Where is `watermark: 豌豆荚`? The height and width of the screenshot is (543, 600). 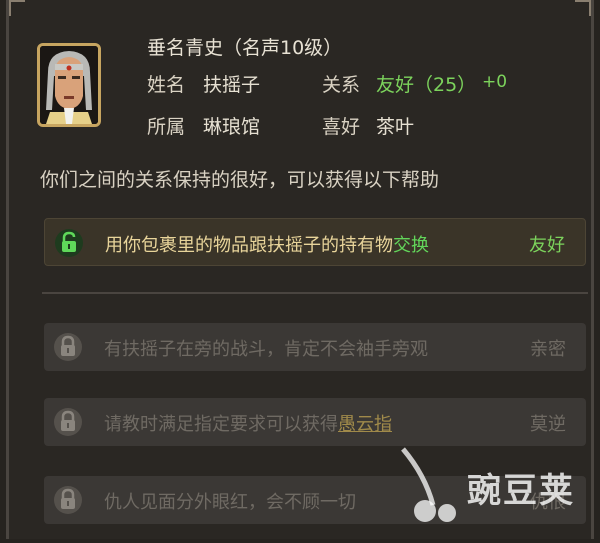
watermark: 豌豆荚 is located at coordinates (497, 492).